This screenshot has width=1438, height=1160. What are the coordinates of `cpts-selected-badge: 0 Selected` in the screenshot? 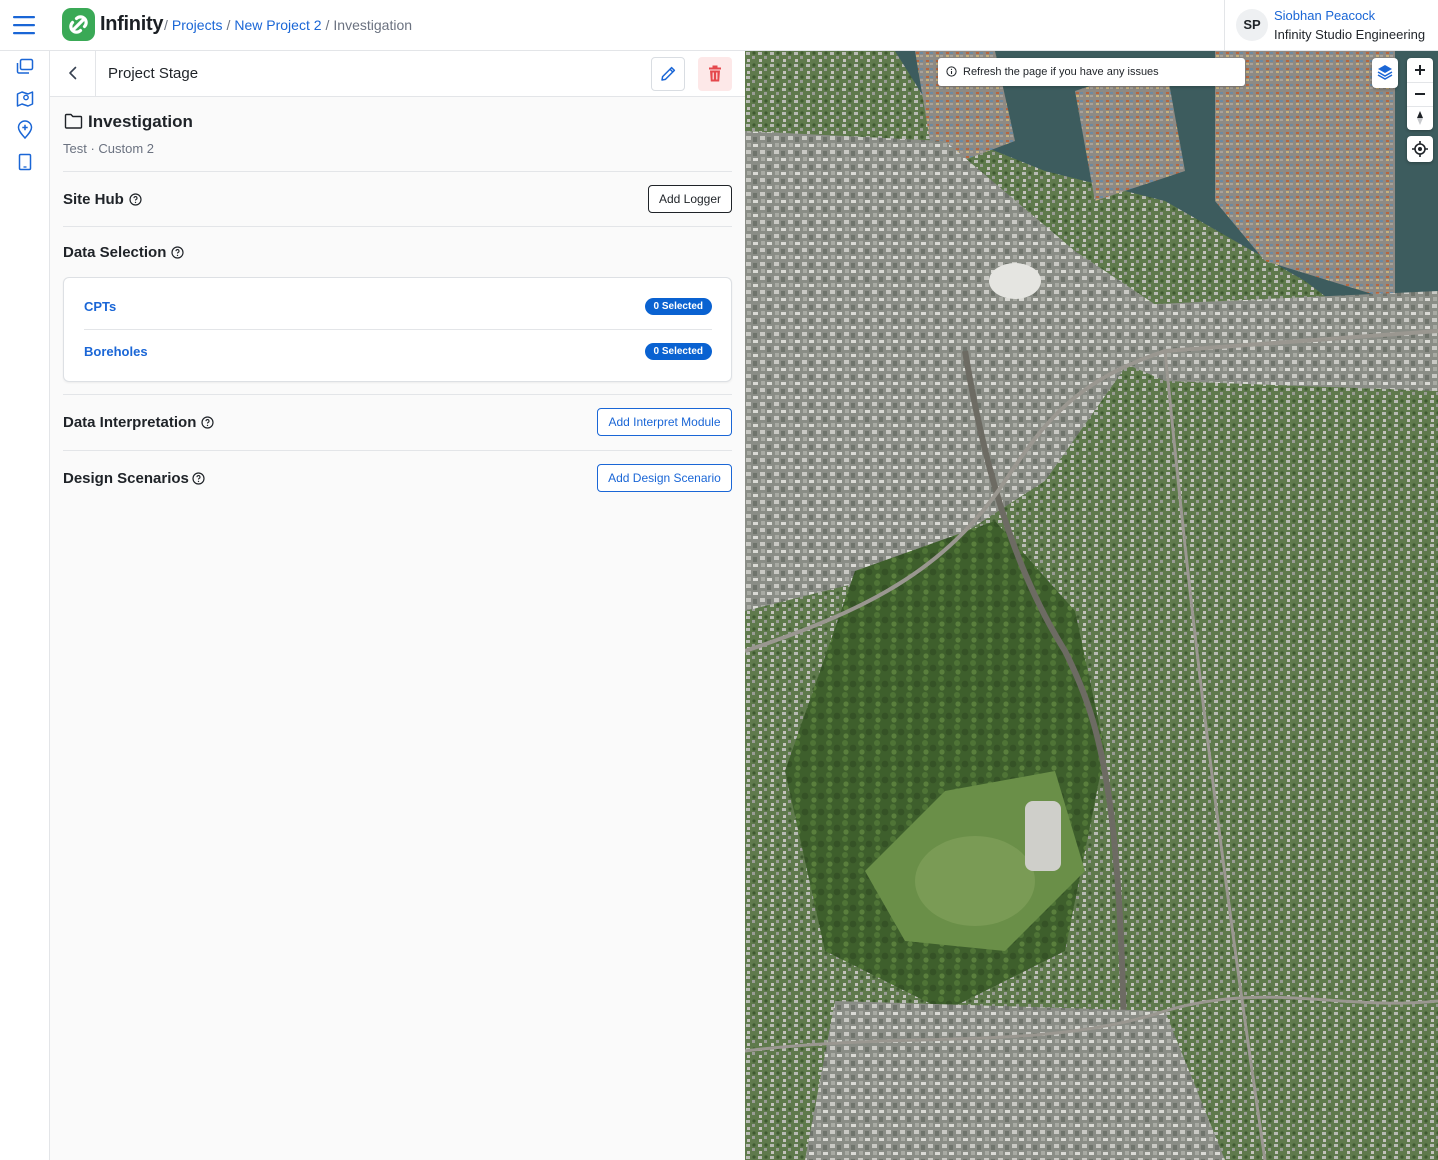 It's located at (678, 306).